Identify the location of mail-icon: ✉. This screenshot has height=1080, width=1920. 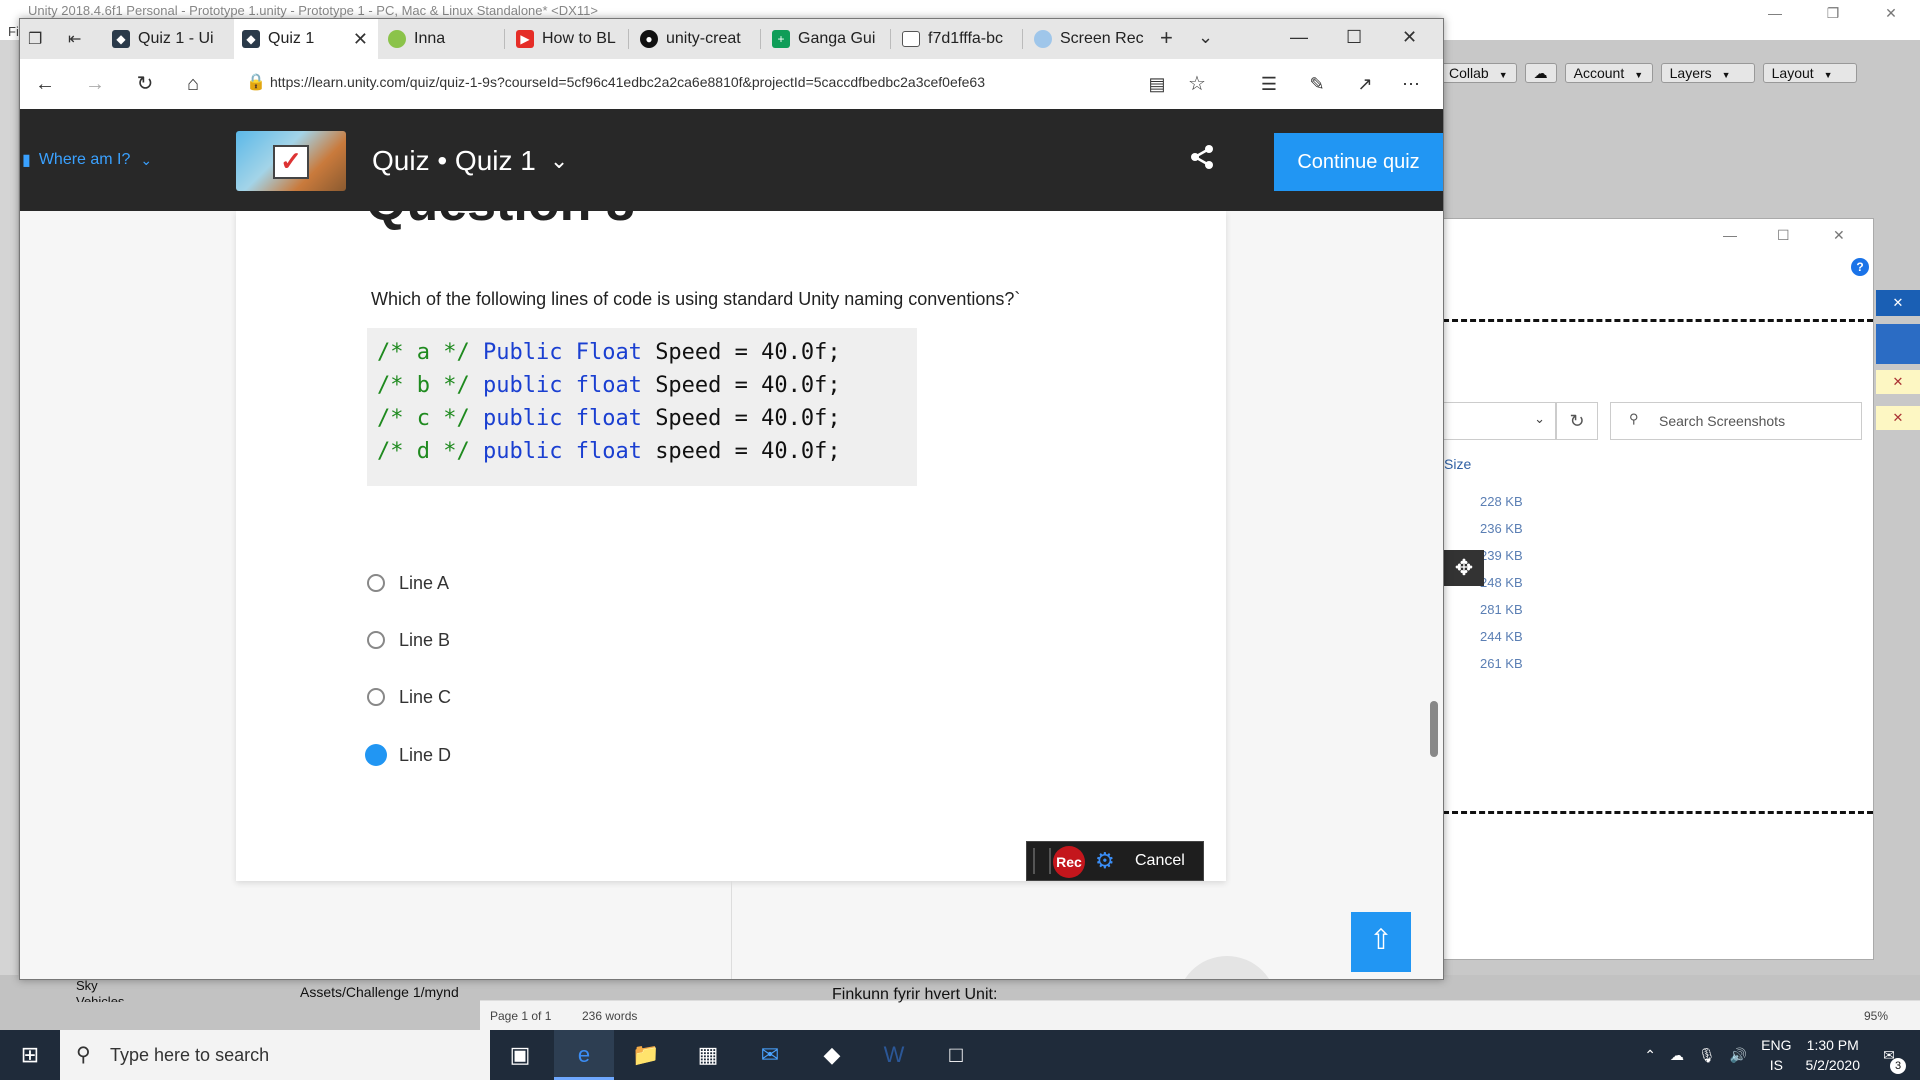
(770, 1055).